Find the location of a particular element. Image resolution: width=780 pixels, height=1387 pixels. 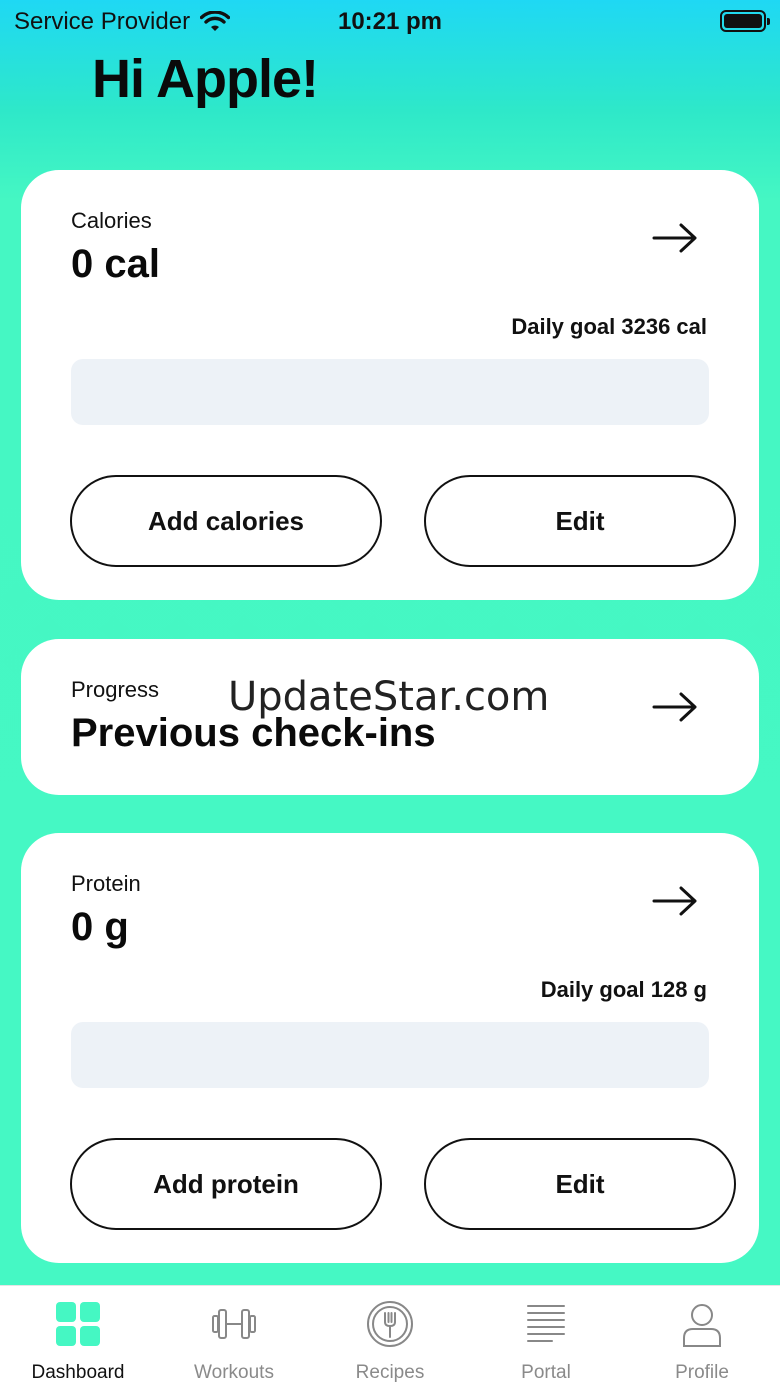

tab-label: Profile is located at coordinates (702, 1372).